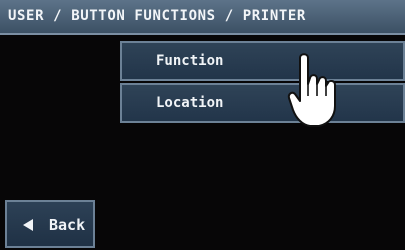 The image size is (405, 250). I want to click on title-bar: USER / BUTTON FUNCTIONS / PRINTER, so click(202, 17).